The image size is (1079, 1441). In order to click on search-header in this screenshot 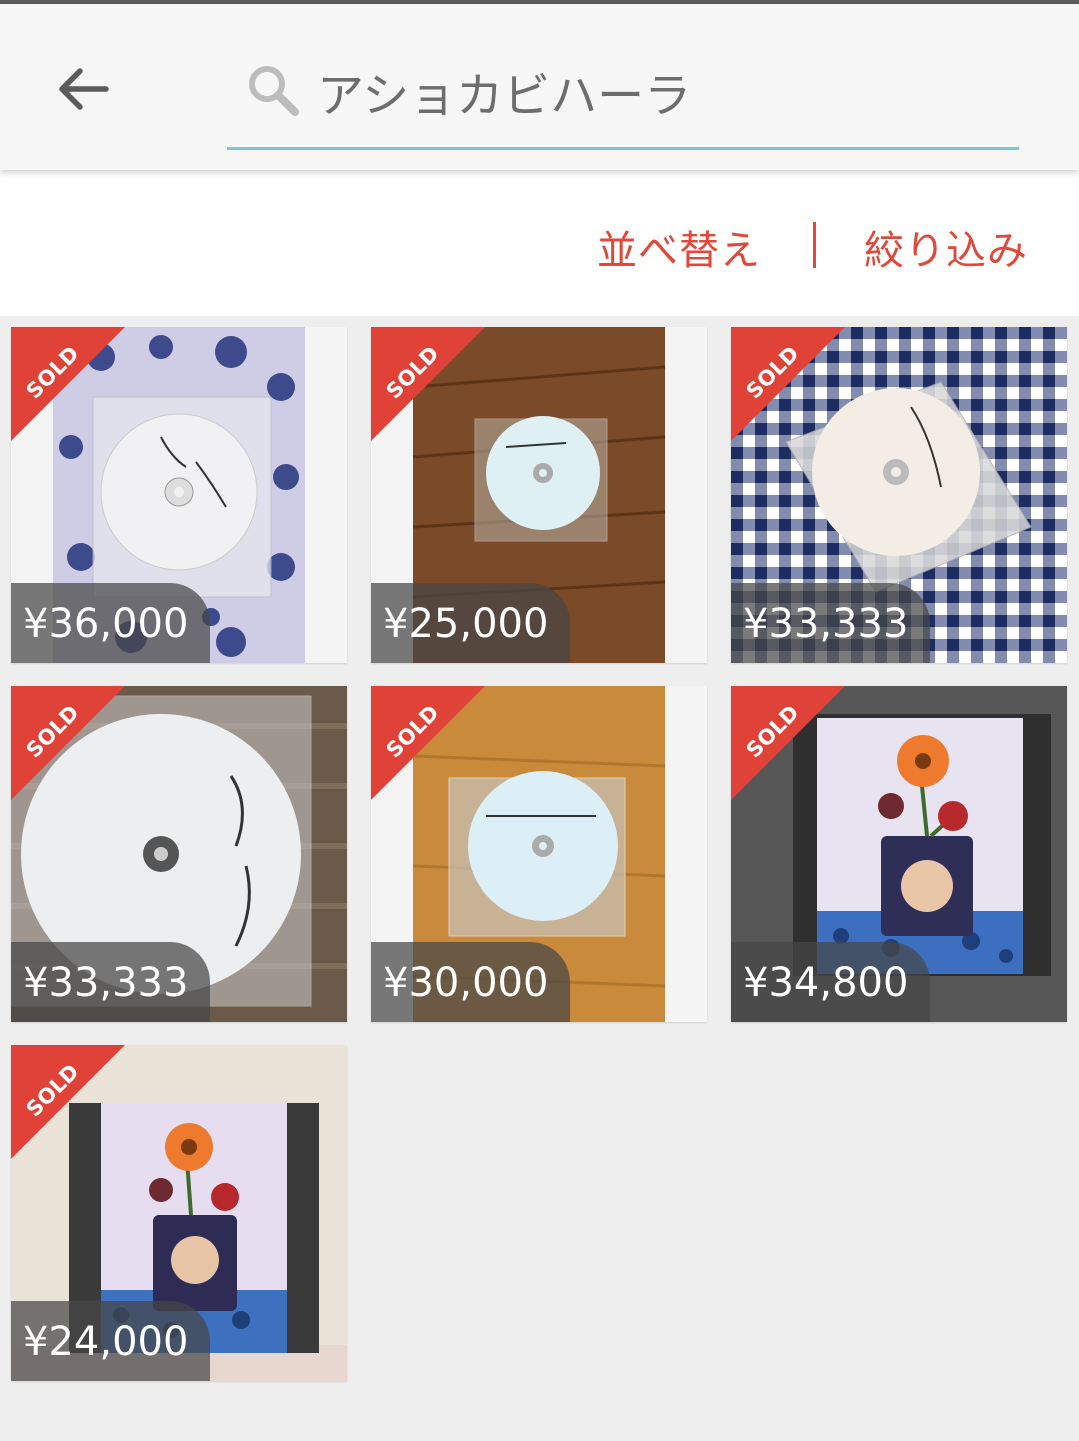, I will do `click(539, 87)`.